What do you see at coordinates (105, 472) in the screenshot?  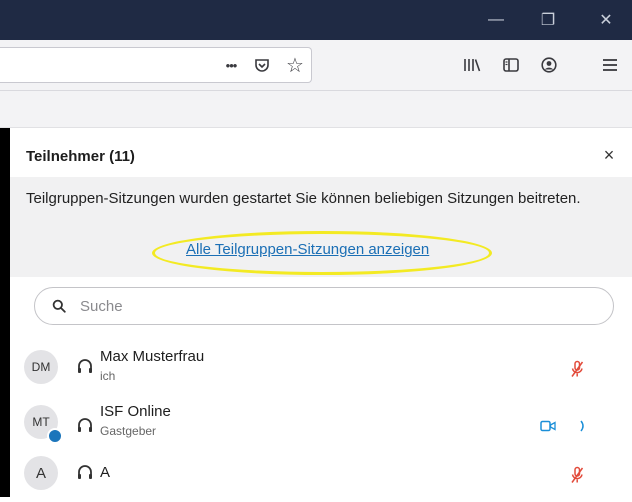 I see `participant-name: A` at bounding box center [105, 472].